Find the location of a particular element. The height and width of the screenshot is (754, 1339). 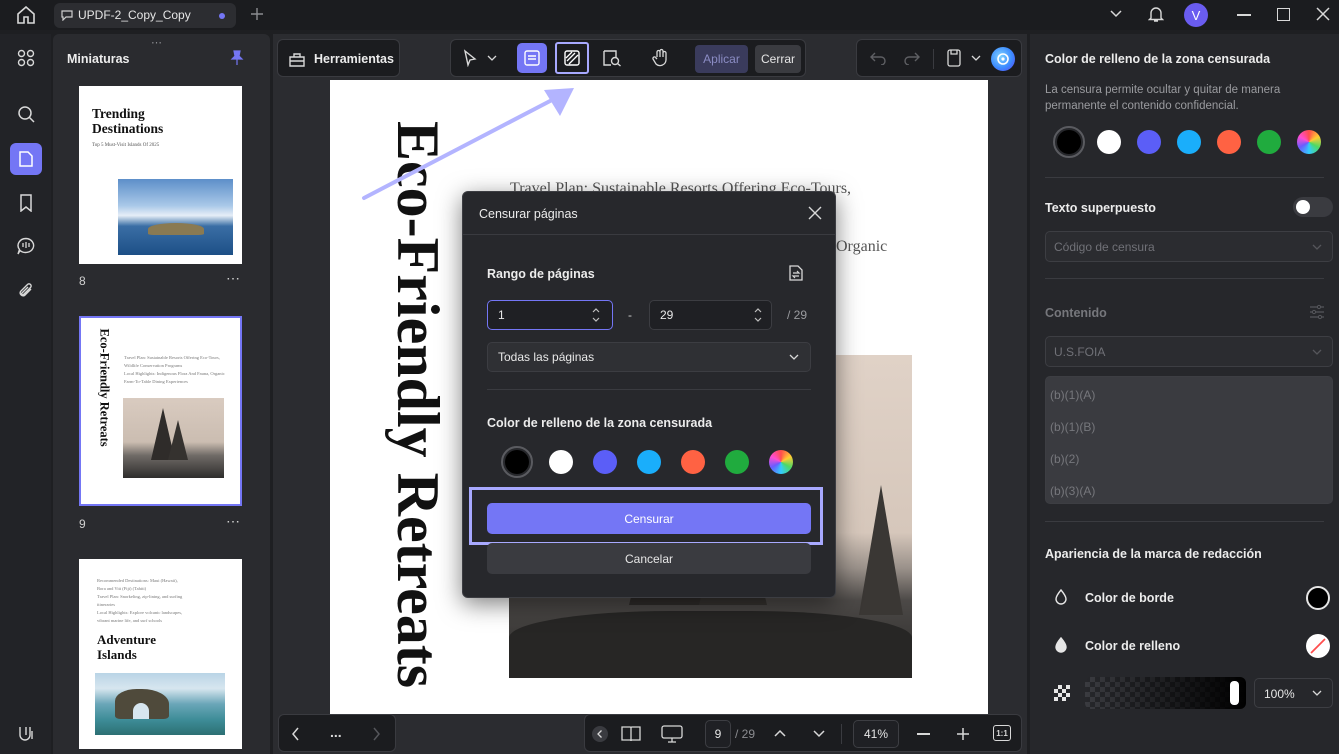

overlay-code-select: Código de censura is located at coordinates (1189, 246).